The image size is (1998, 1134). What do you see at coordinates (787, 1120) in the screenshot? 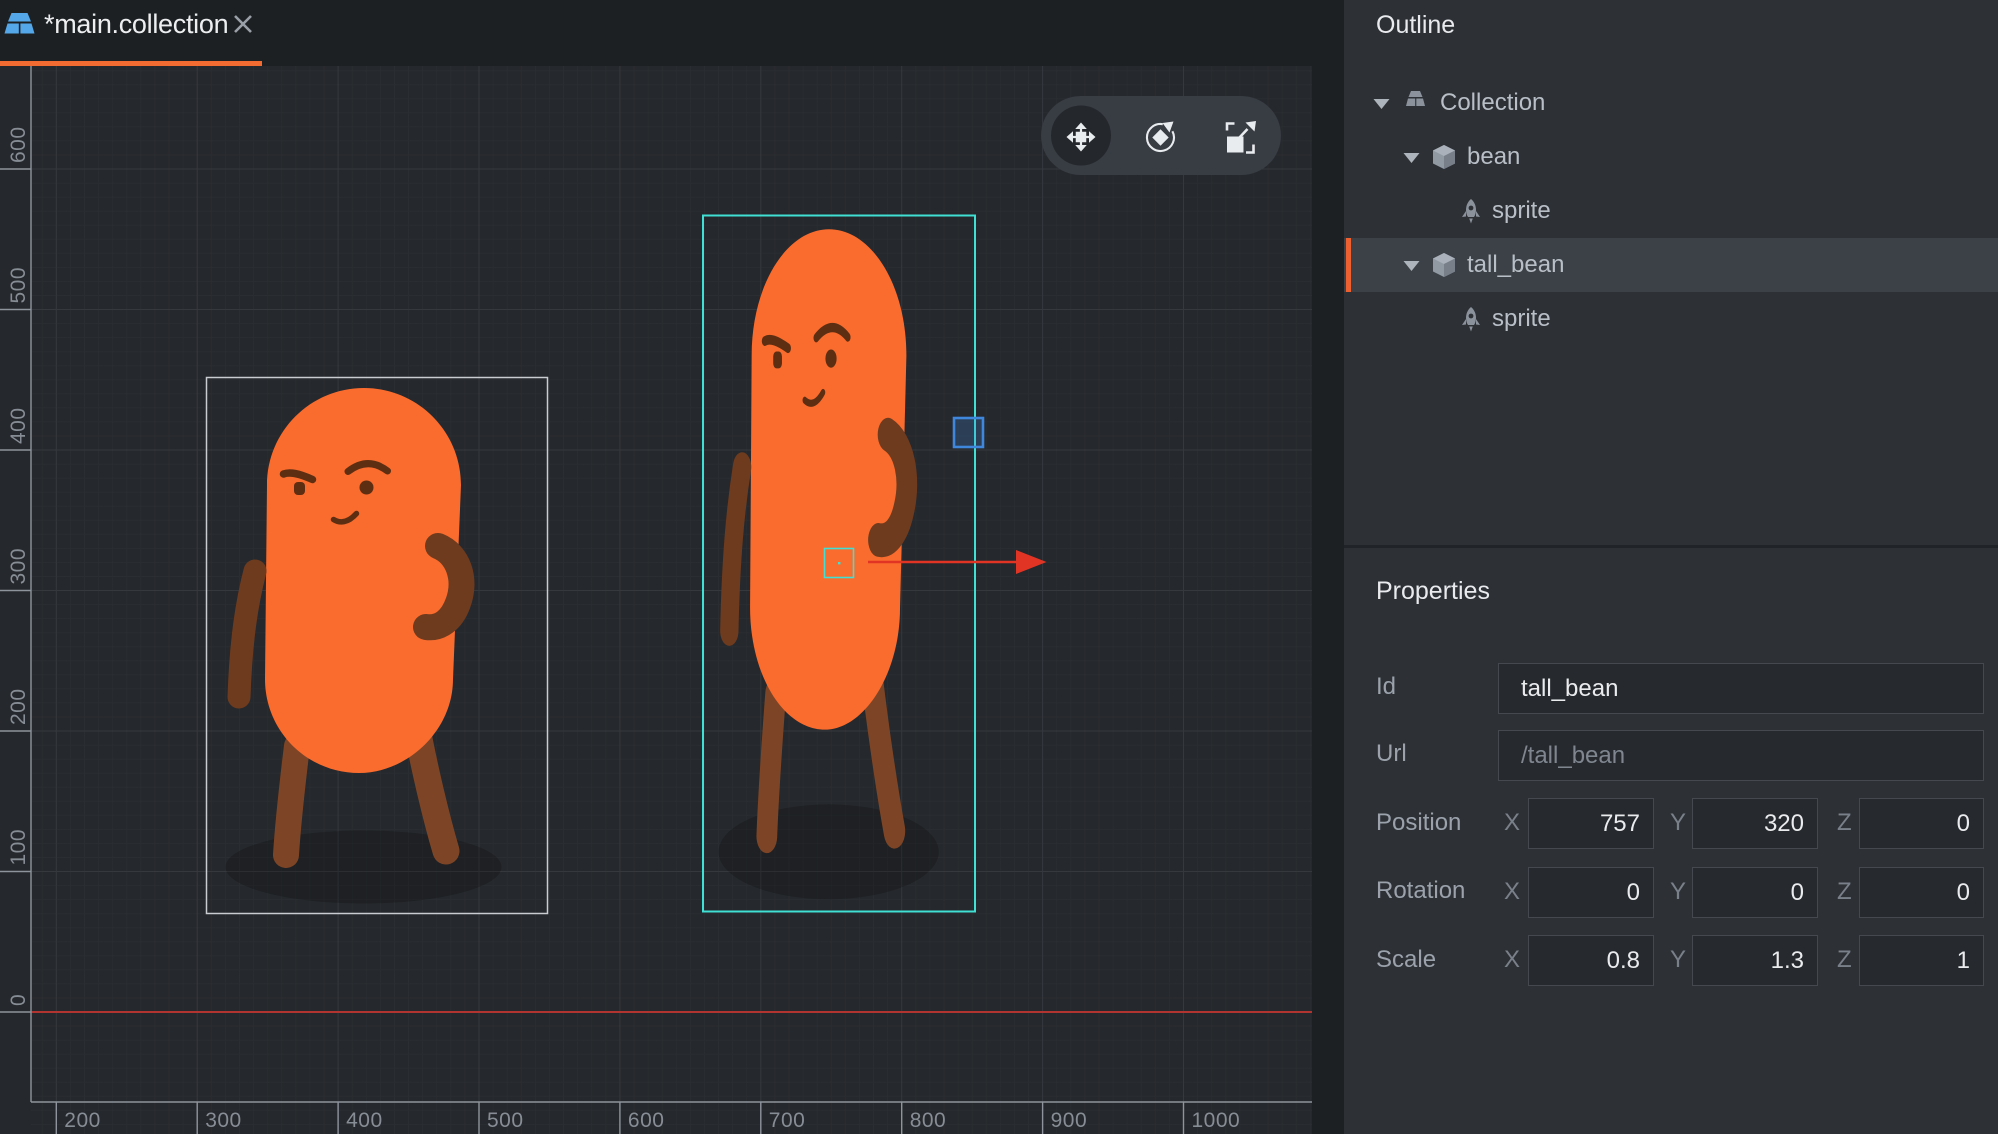
I see `svg-text: 700` at bounding box center [787, 1120].